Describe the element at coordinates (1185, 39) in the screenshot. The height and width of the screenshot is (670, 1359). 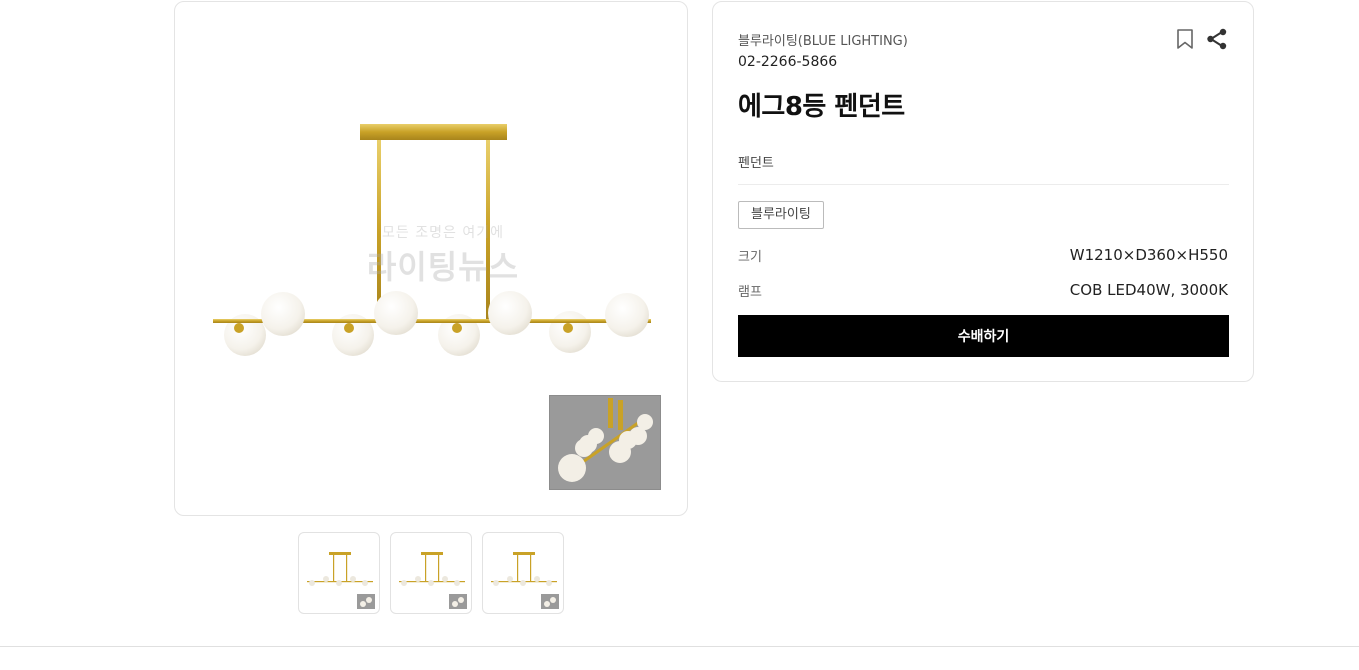
I see `bookmark-icon` at that location.